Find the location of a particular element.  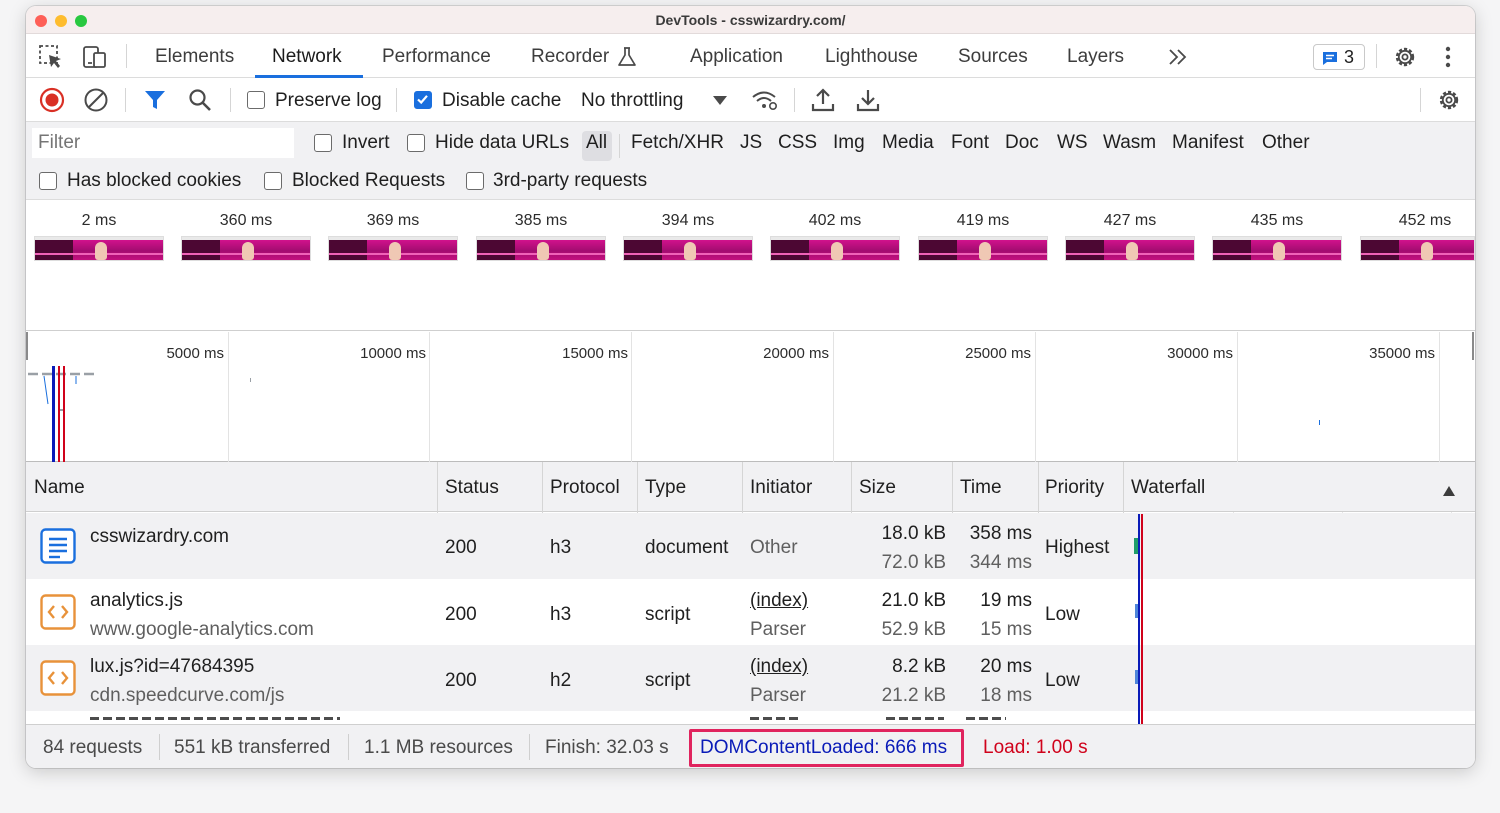

preserve-log-label: Preserve log is located at coordinates (328, 100).